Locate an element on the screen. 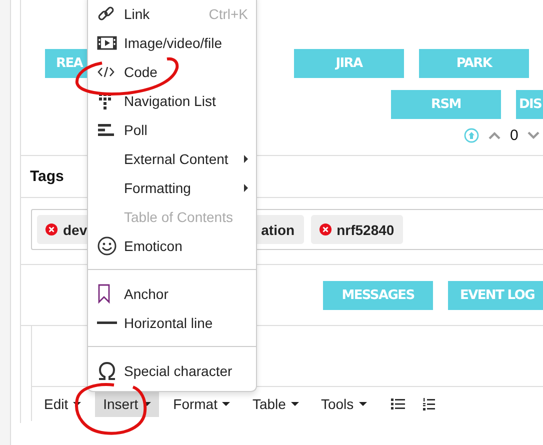 The width and height of the screenshot is (543, 445). film-icon is located at coordinates (107, 42).